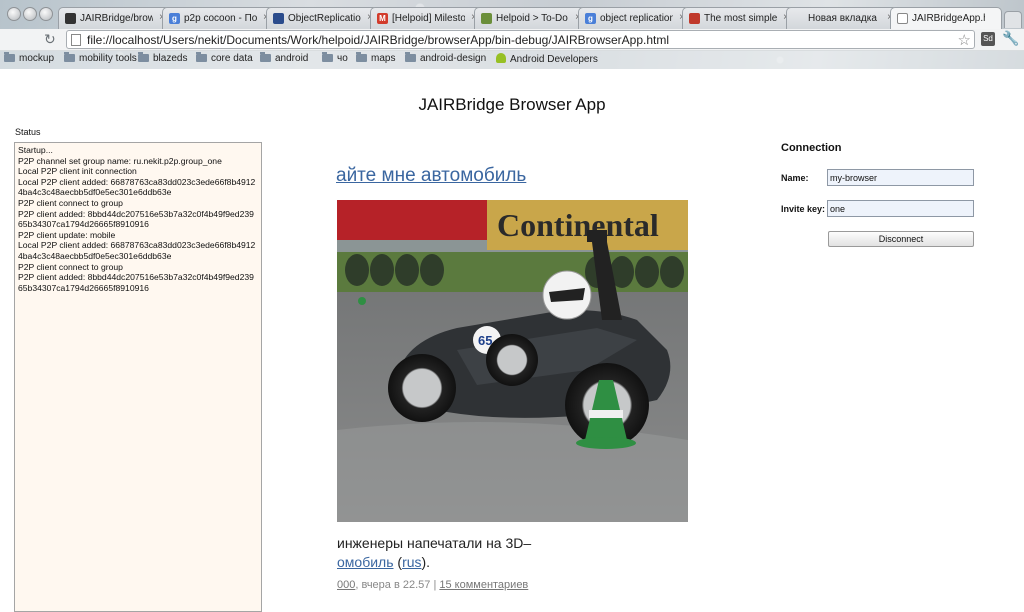 This screenshot has height=612, width=1024. I want to click on connection-title: Connection, so click(811, 148).